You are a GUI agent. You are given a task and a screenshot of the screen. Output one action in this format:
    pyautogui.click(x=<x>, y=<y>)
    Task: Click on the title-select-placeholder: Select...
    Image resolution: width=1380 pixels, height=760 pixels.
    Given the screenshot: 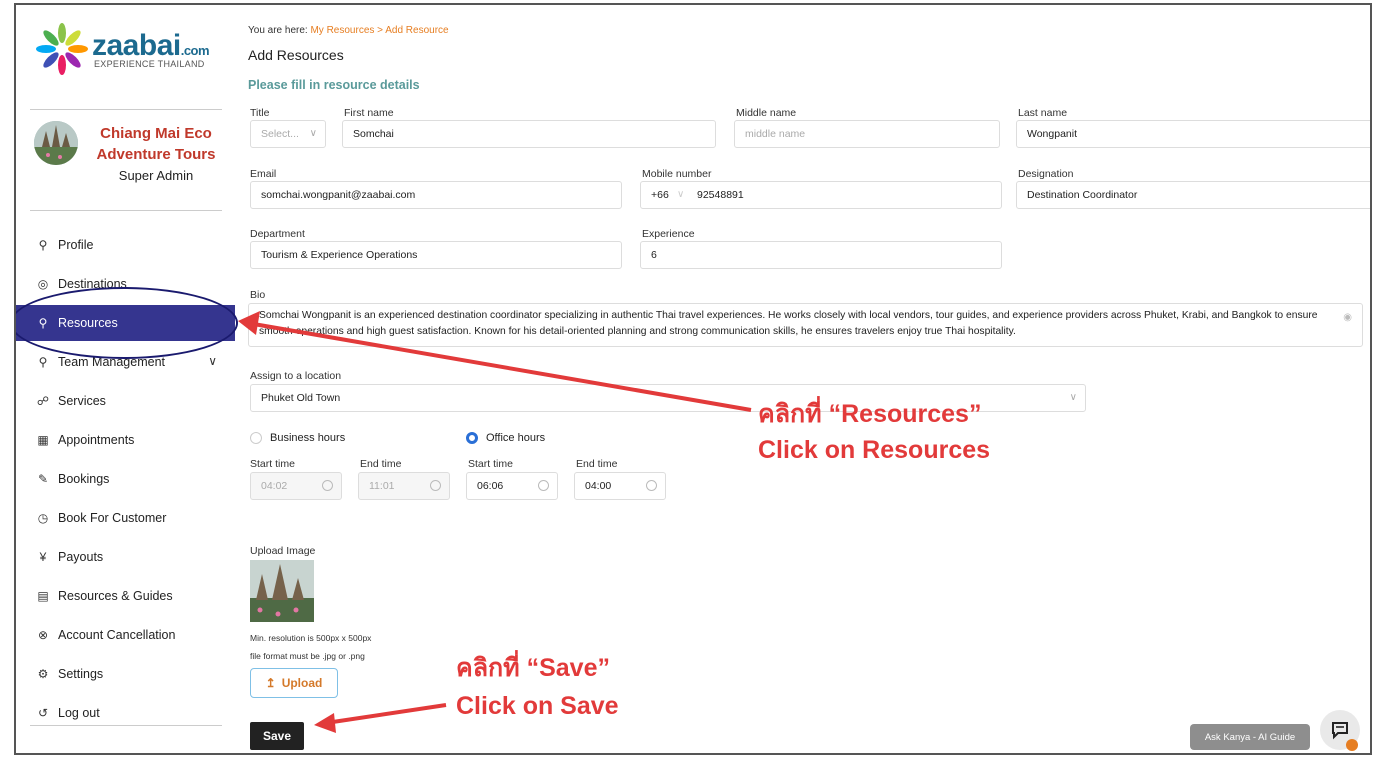 What is the action you would take?
    pyautogui.click(x=280, y=134)
    